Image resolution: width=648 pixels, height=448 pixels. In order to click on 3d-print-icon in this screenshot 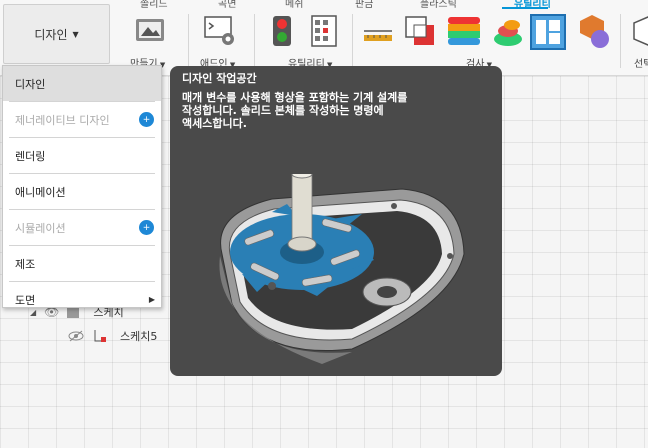, I will do `click(150, 31)`.